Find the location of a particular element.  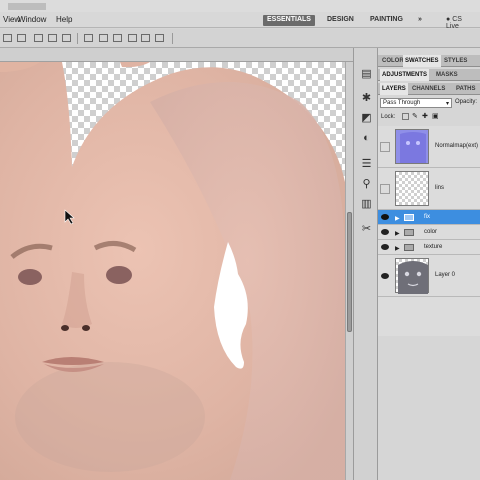

layer-normalmap: Normalmap(ext) is located at coordinates (429, 147).